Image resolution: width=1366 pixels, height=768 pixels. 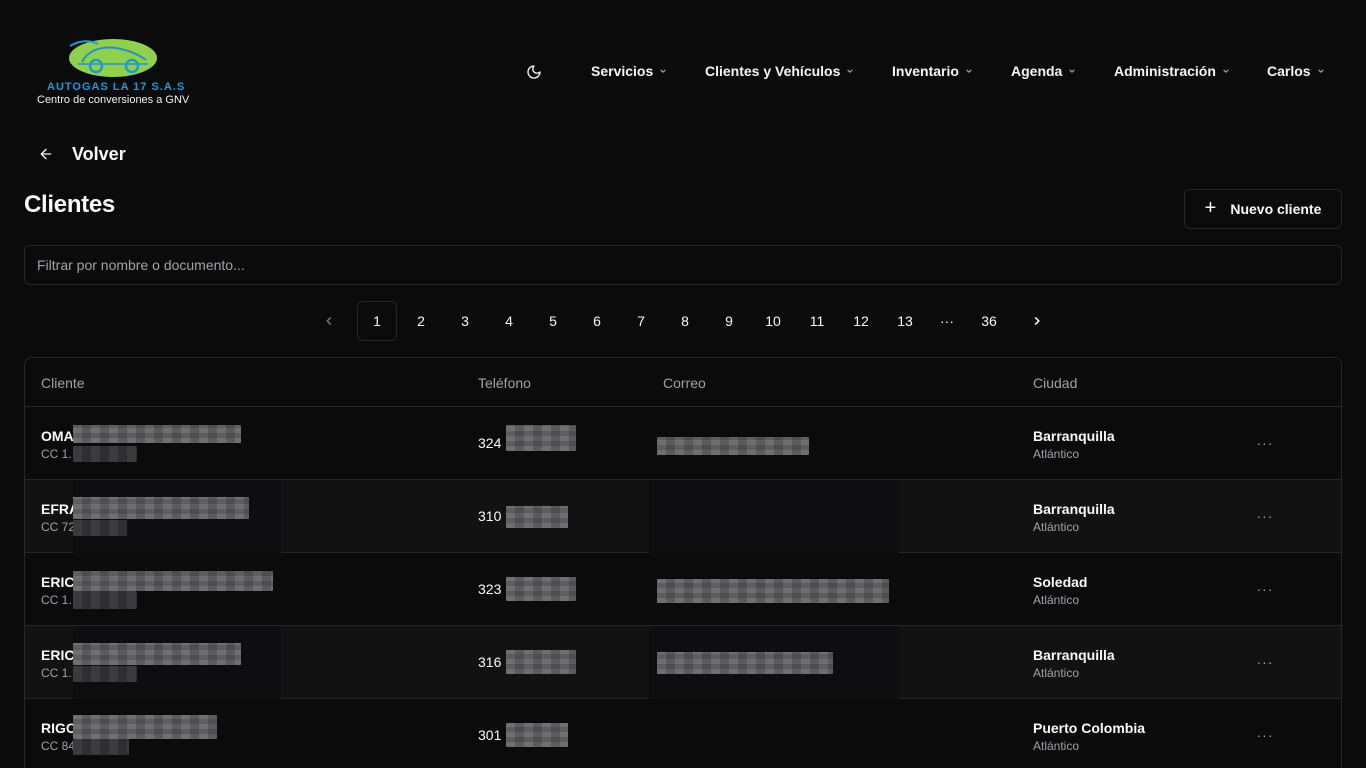 I want to click on nav-label: Servicios, so click(x=622, y=71).